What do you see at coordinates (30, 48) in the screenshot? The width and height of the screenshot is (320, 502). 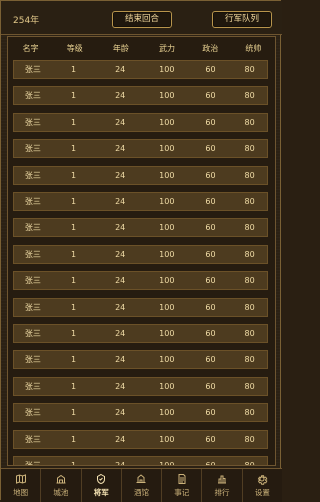 I see `column-header-name: 名字` at bounding box center [30, 48].